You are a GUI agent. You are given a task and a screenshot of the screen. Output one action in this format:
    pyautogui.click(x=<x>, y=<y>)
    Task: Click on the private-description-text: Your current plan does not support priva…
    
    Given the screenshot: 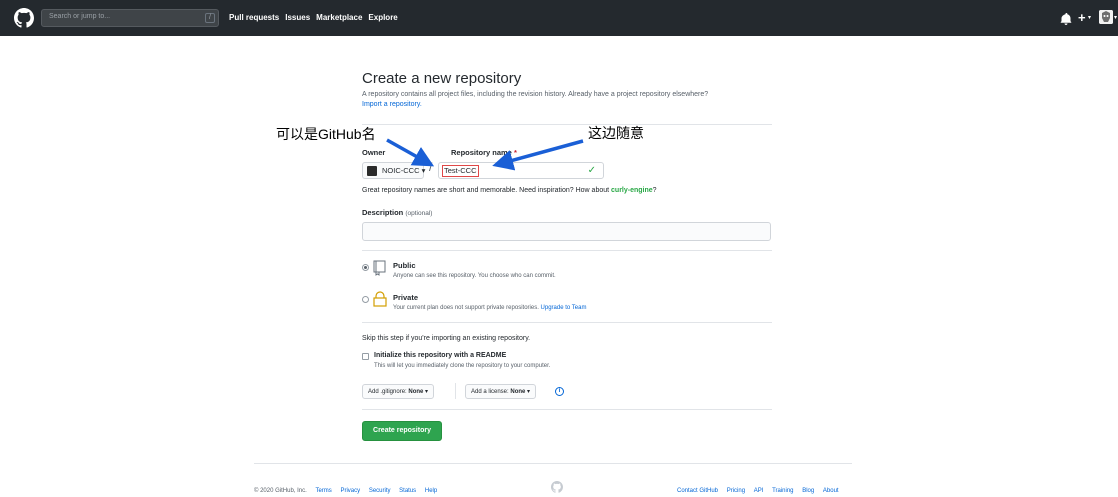 What is the action you would take?
    pyautogui.click(x=466, y=308)
    